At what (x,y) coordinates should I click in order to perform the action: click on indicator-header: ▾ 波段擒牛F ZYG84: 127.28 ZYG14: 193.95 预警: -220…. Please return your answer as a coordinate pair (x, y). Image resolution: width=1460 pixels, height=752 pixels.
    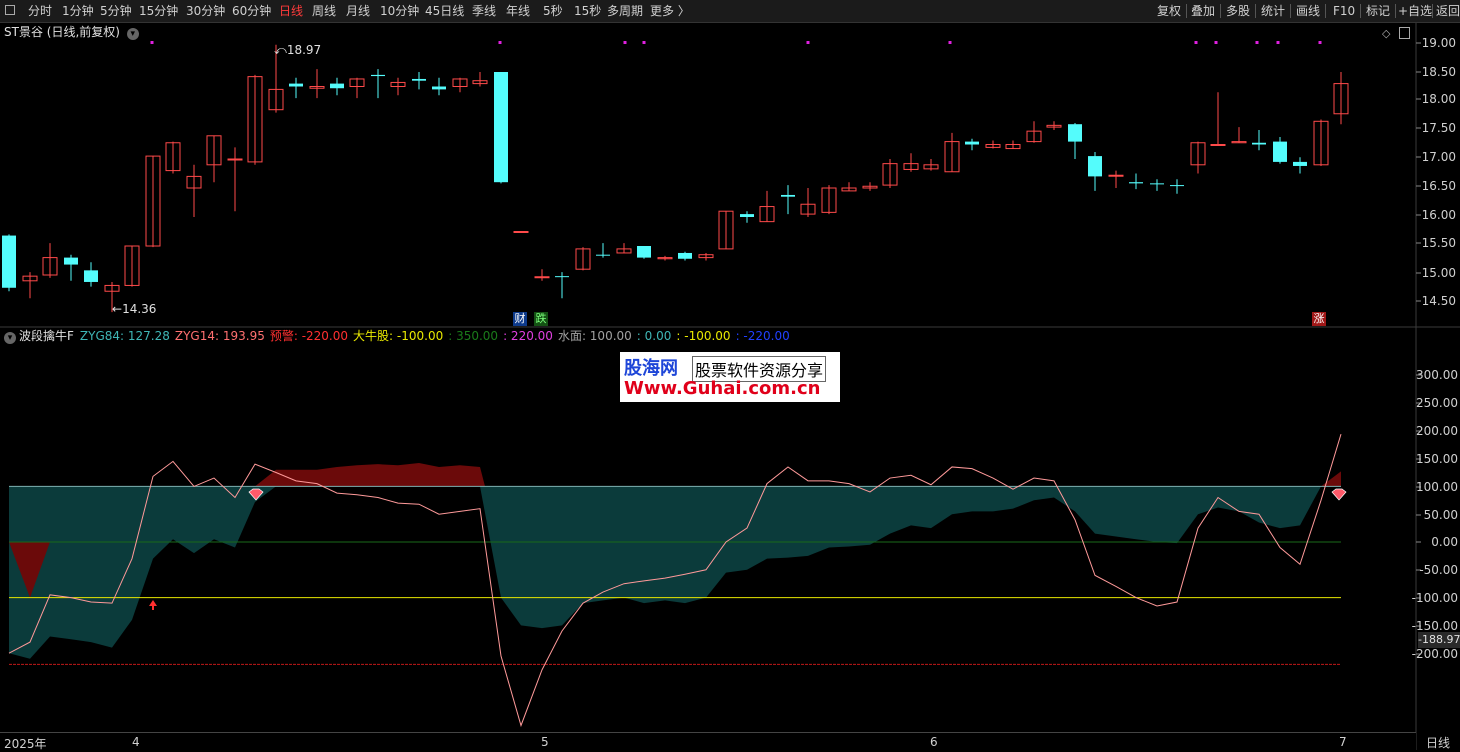
    Looking at the image, I should click on (399, 336).